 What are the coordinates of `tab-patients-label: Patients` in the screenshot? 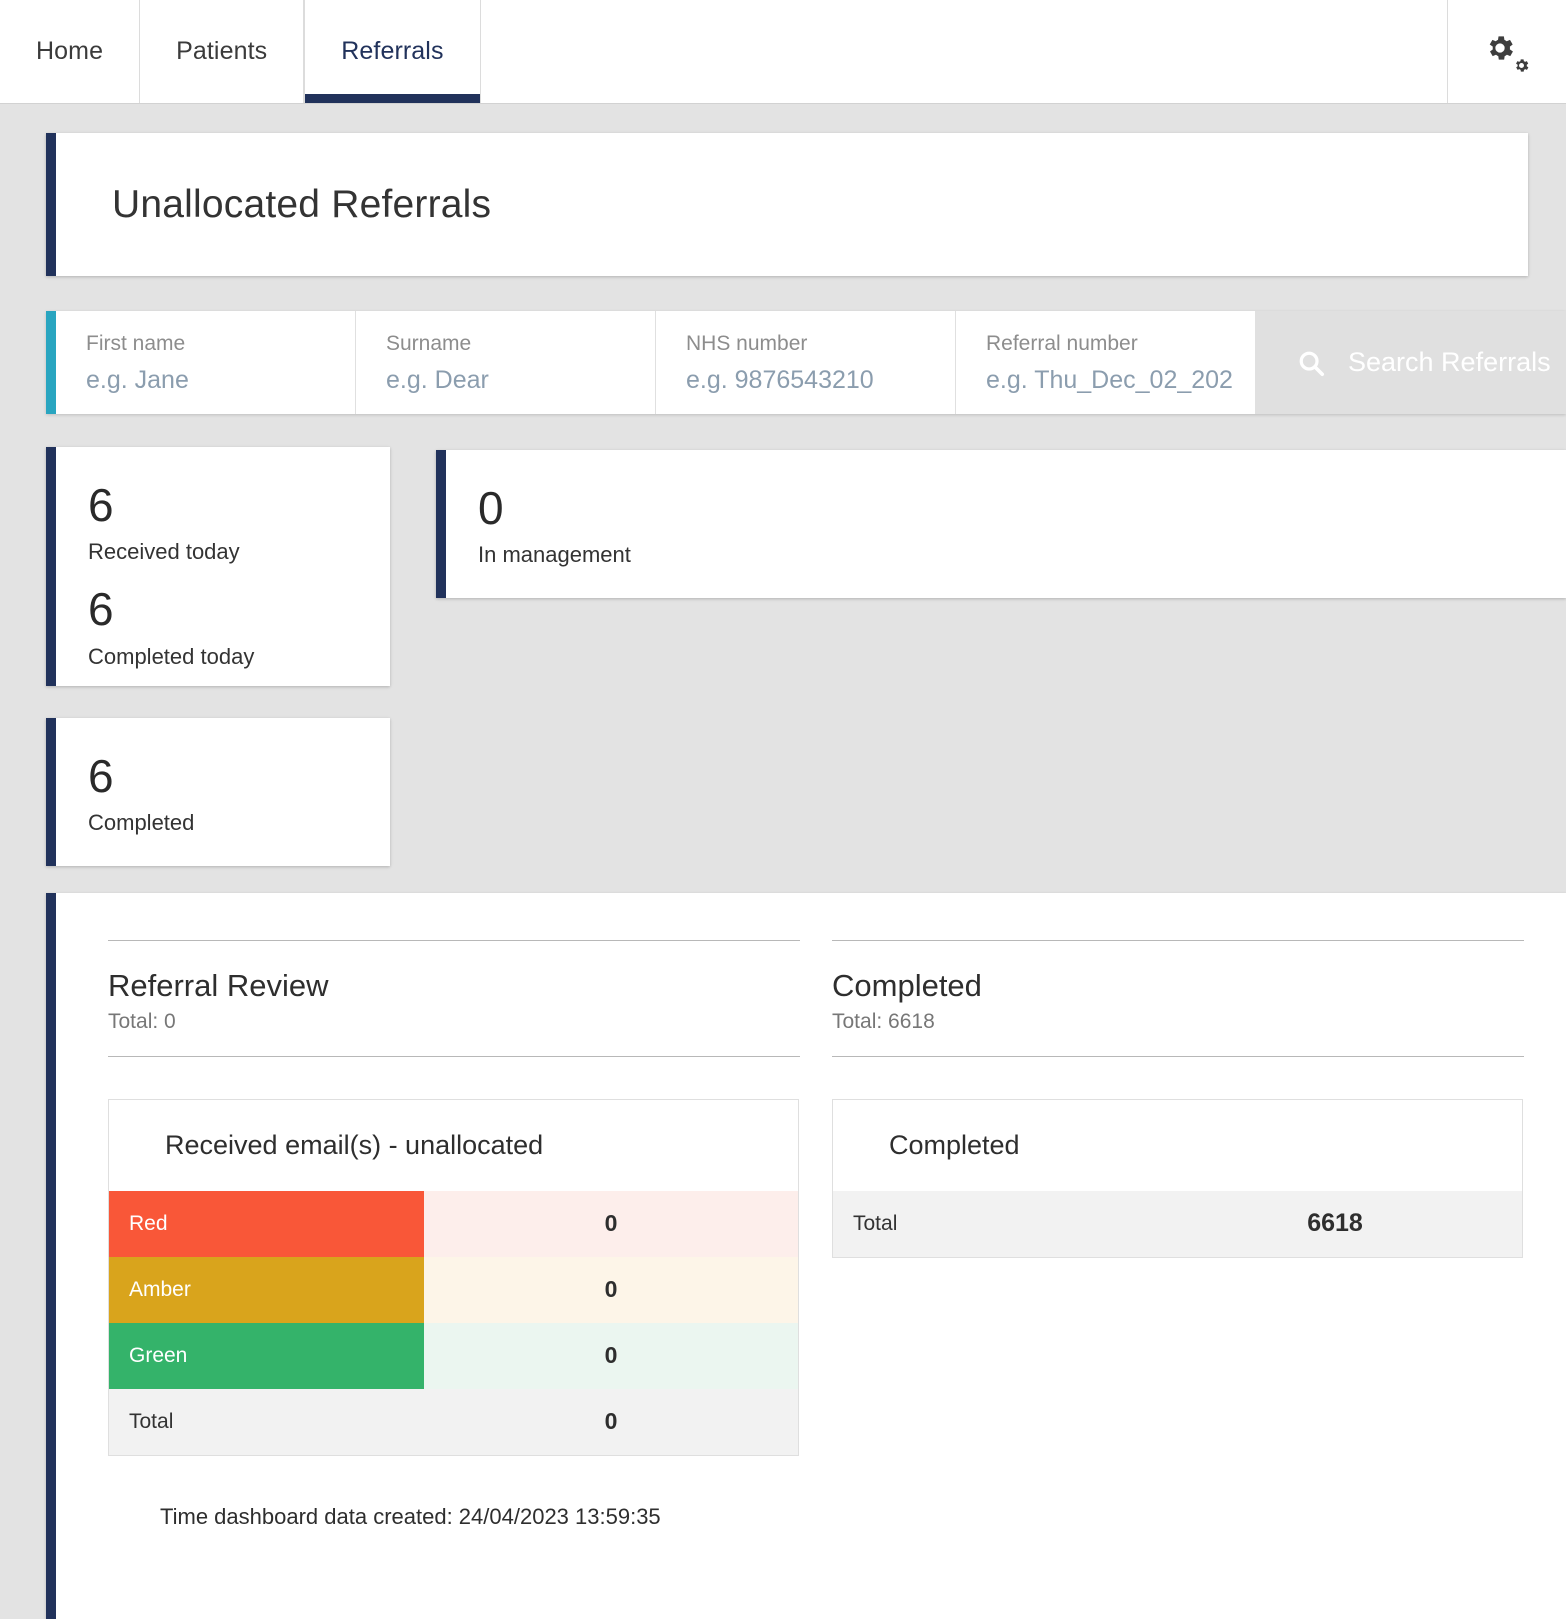 It's located at (222, 51).